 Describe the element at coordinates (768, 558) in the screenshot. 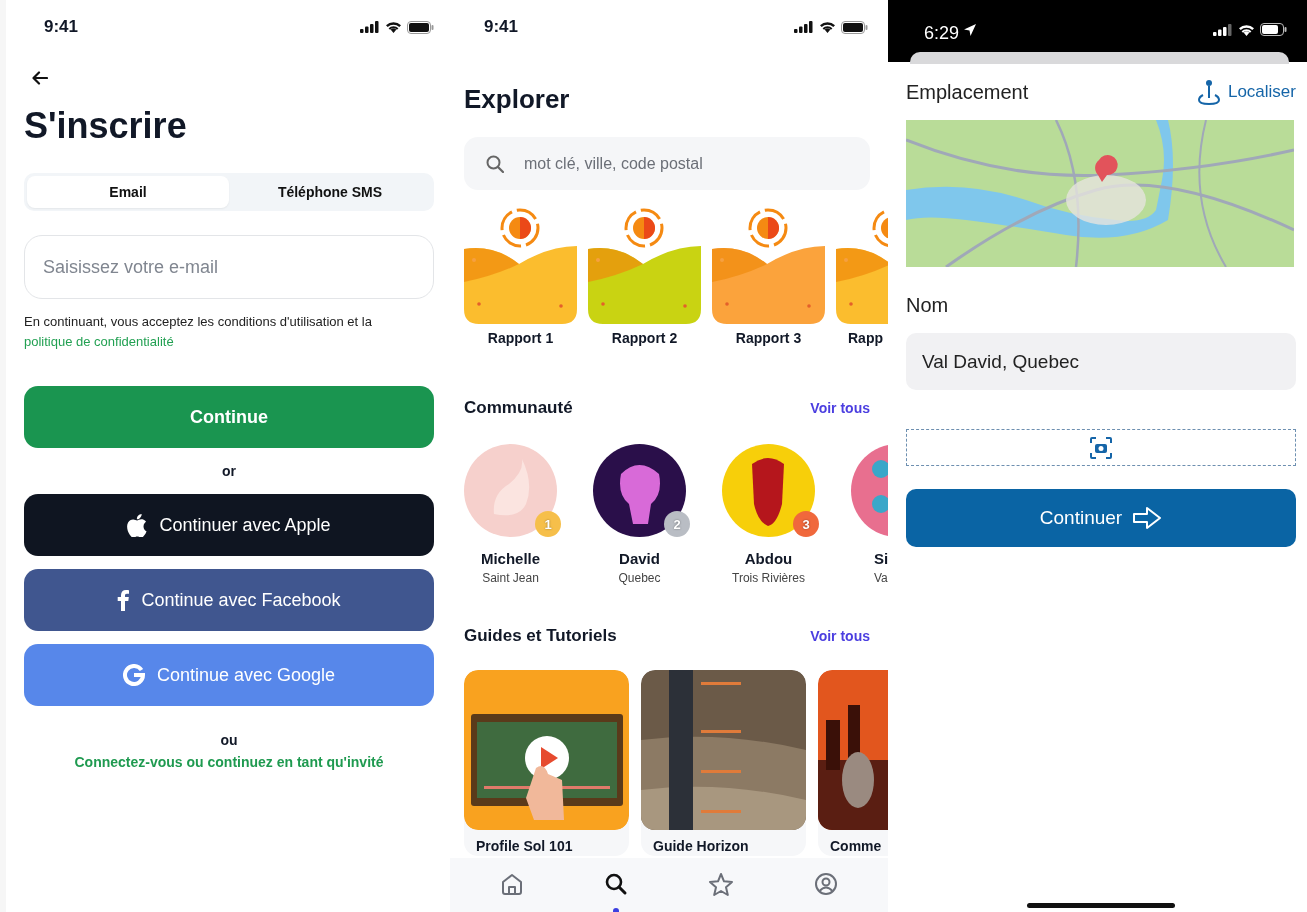

I see `member-name: Abdou` at that location.